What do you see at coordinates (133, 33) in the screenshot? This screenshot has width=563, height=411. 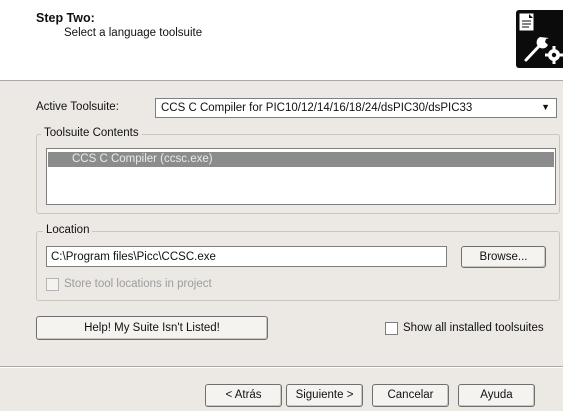 I see `step-subtitle: Select a language toolsuite` at bounding box center [133, 33].